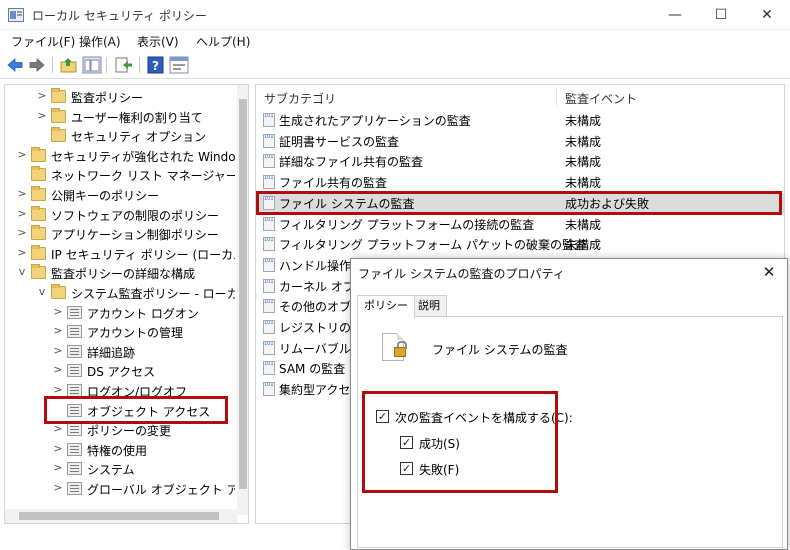 Image resolution: width=790 pixels, height=550 pixels. I want to click on tree-item: > ソフトウェアの制限のポリシー, so click(120, 215).